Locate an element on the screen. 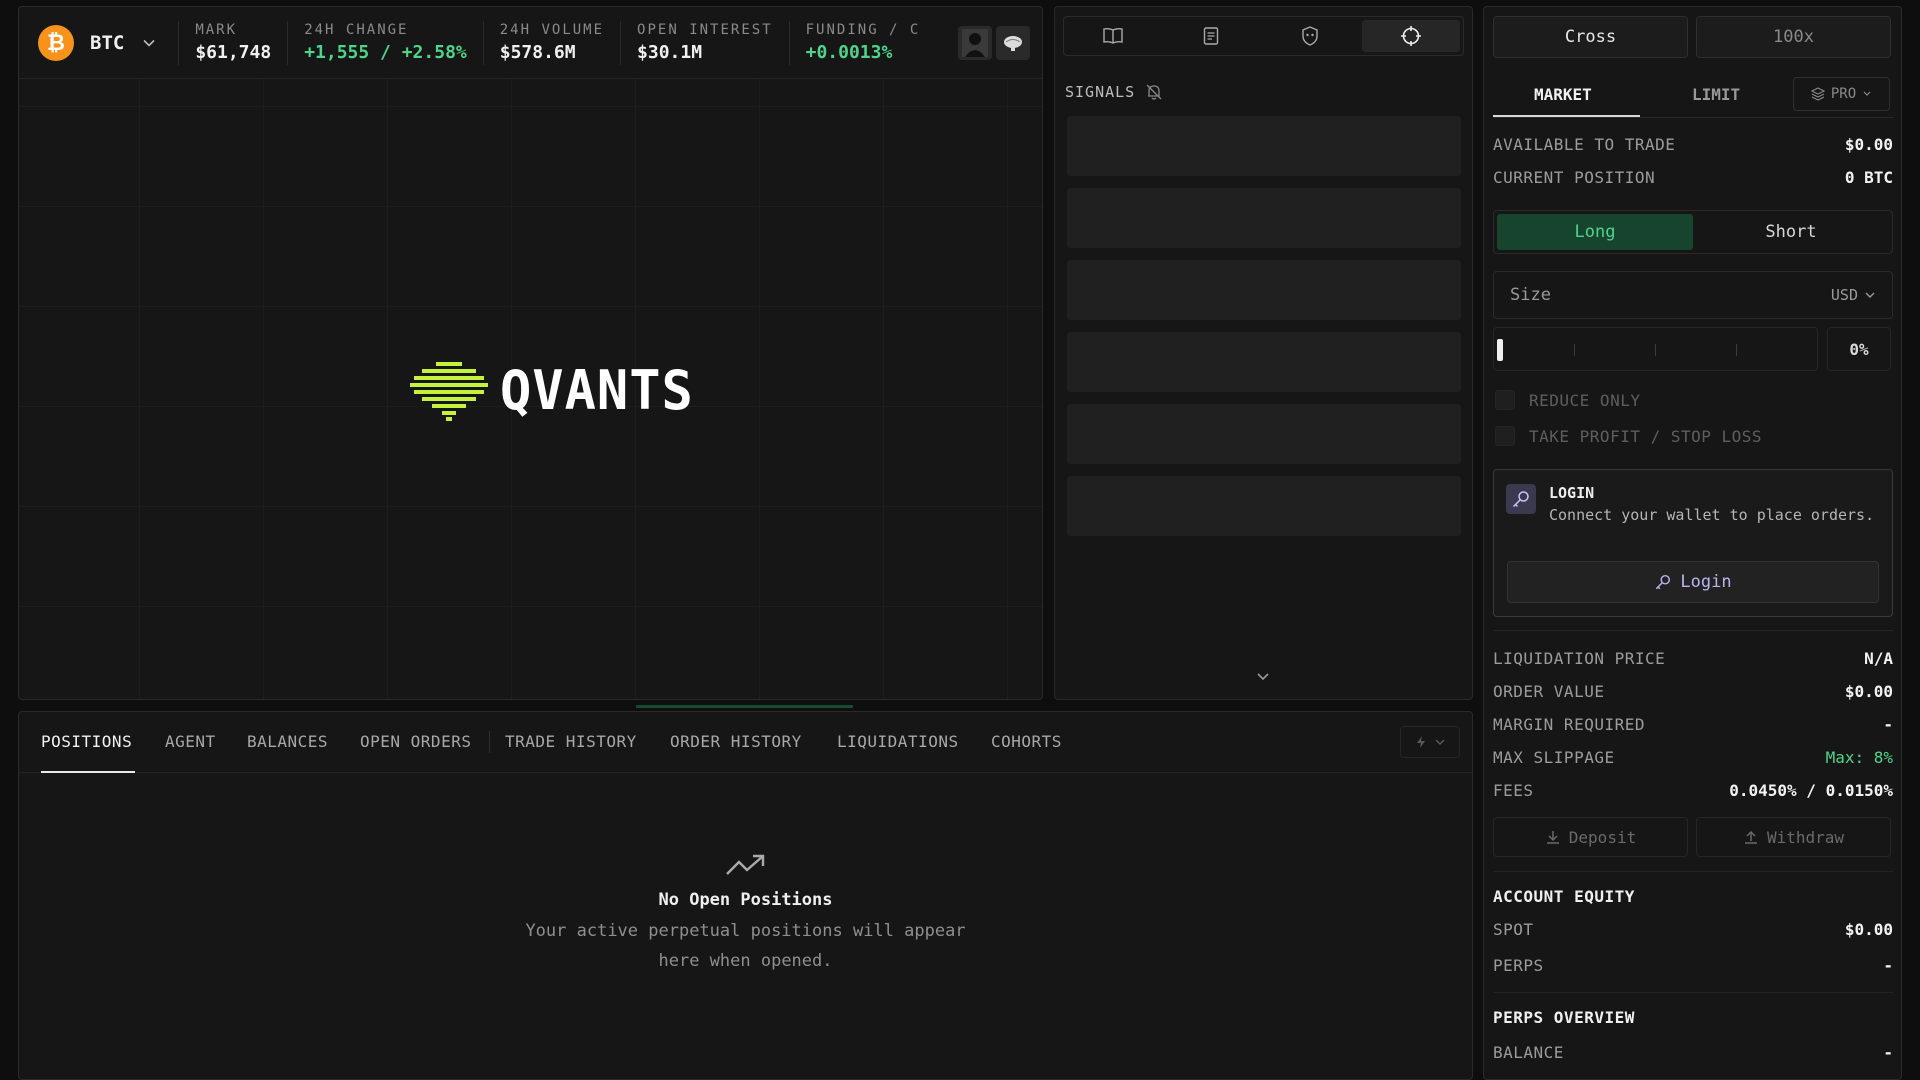 Image resolution: width=1920 pixels, height=1080 pixels. fees-row: FEES 0.0450% / 0.0150% is located at coordinates (1693, 790).